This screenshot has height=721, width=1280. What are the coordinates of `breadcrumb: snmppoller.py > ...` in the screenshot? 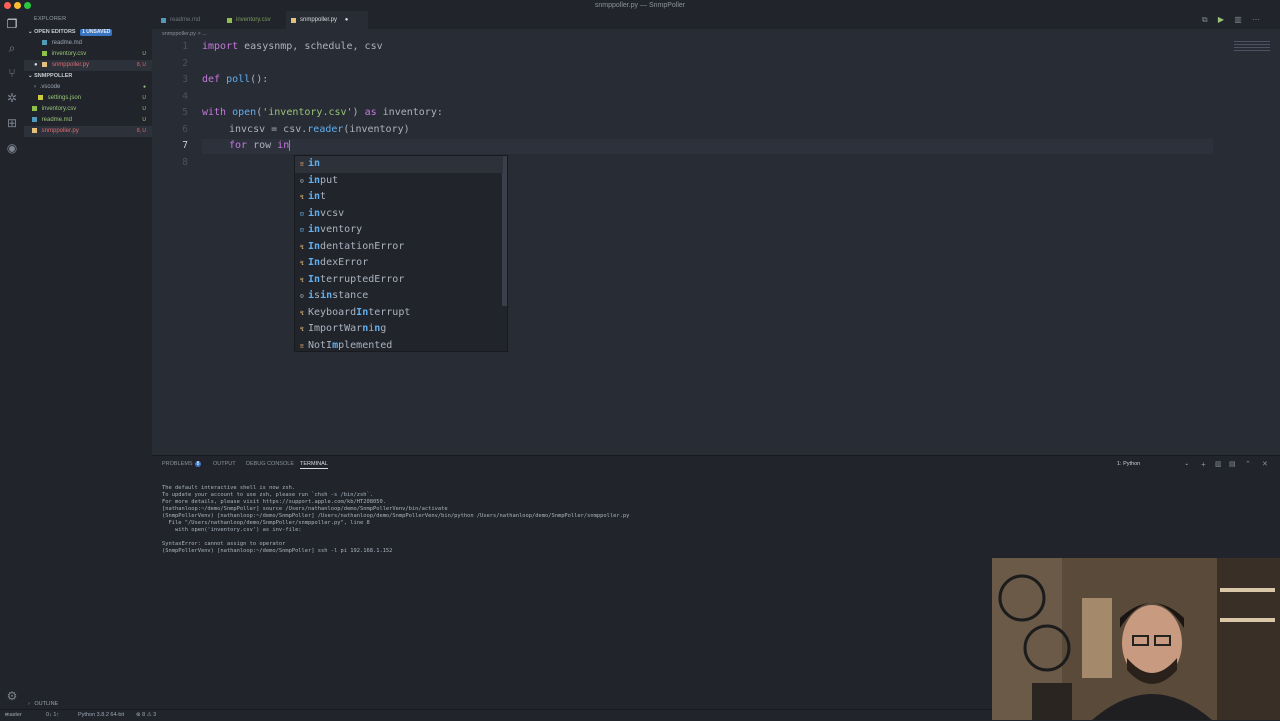 It's located at (716, 34).